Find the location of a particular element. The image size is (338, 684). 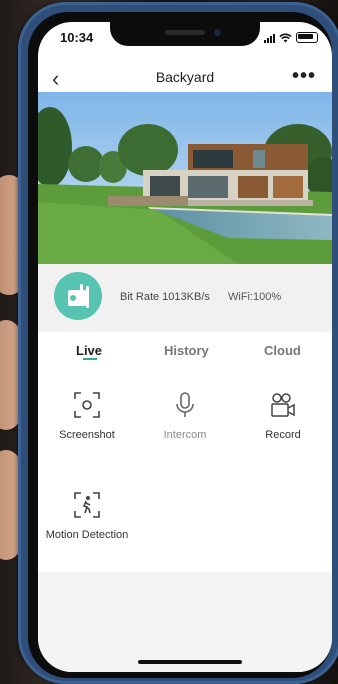

microphone-icon is located at coordinates (185, 404).